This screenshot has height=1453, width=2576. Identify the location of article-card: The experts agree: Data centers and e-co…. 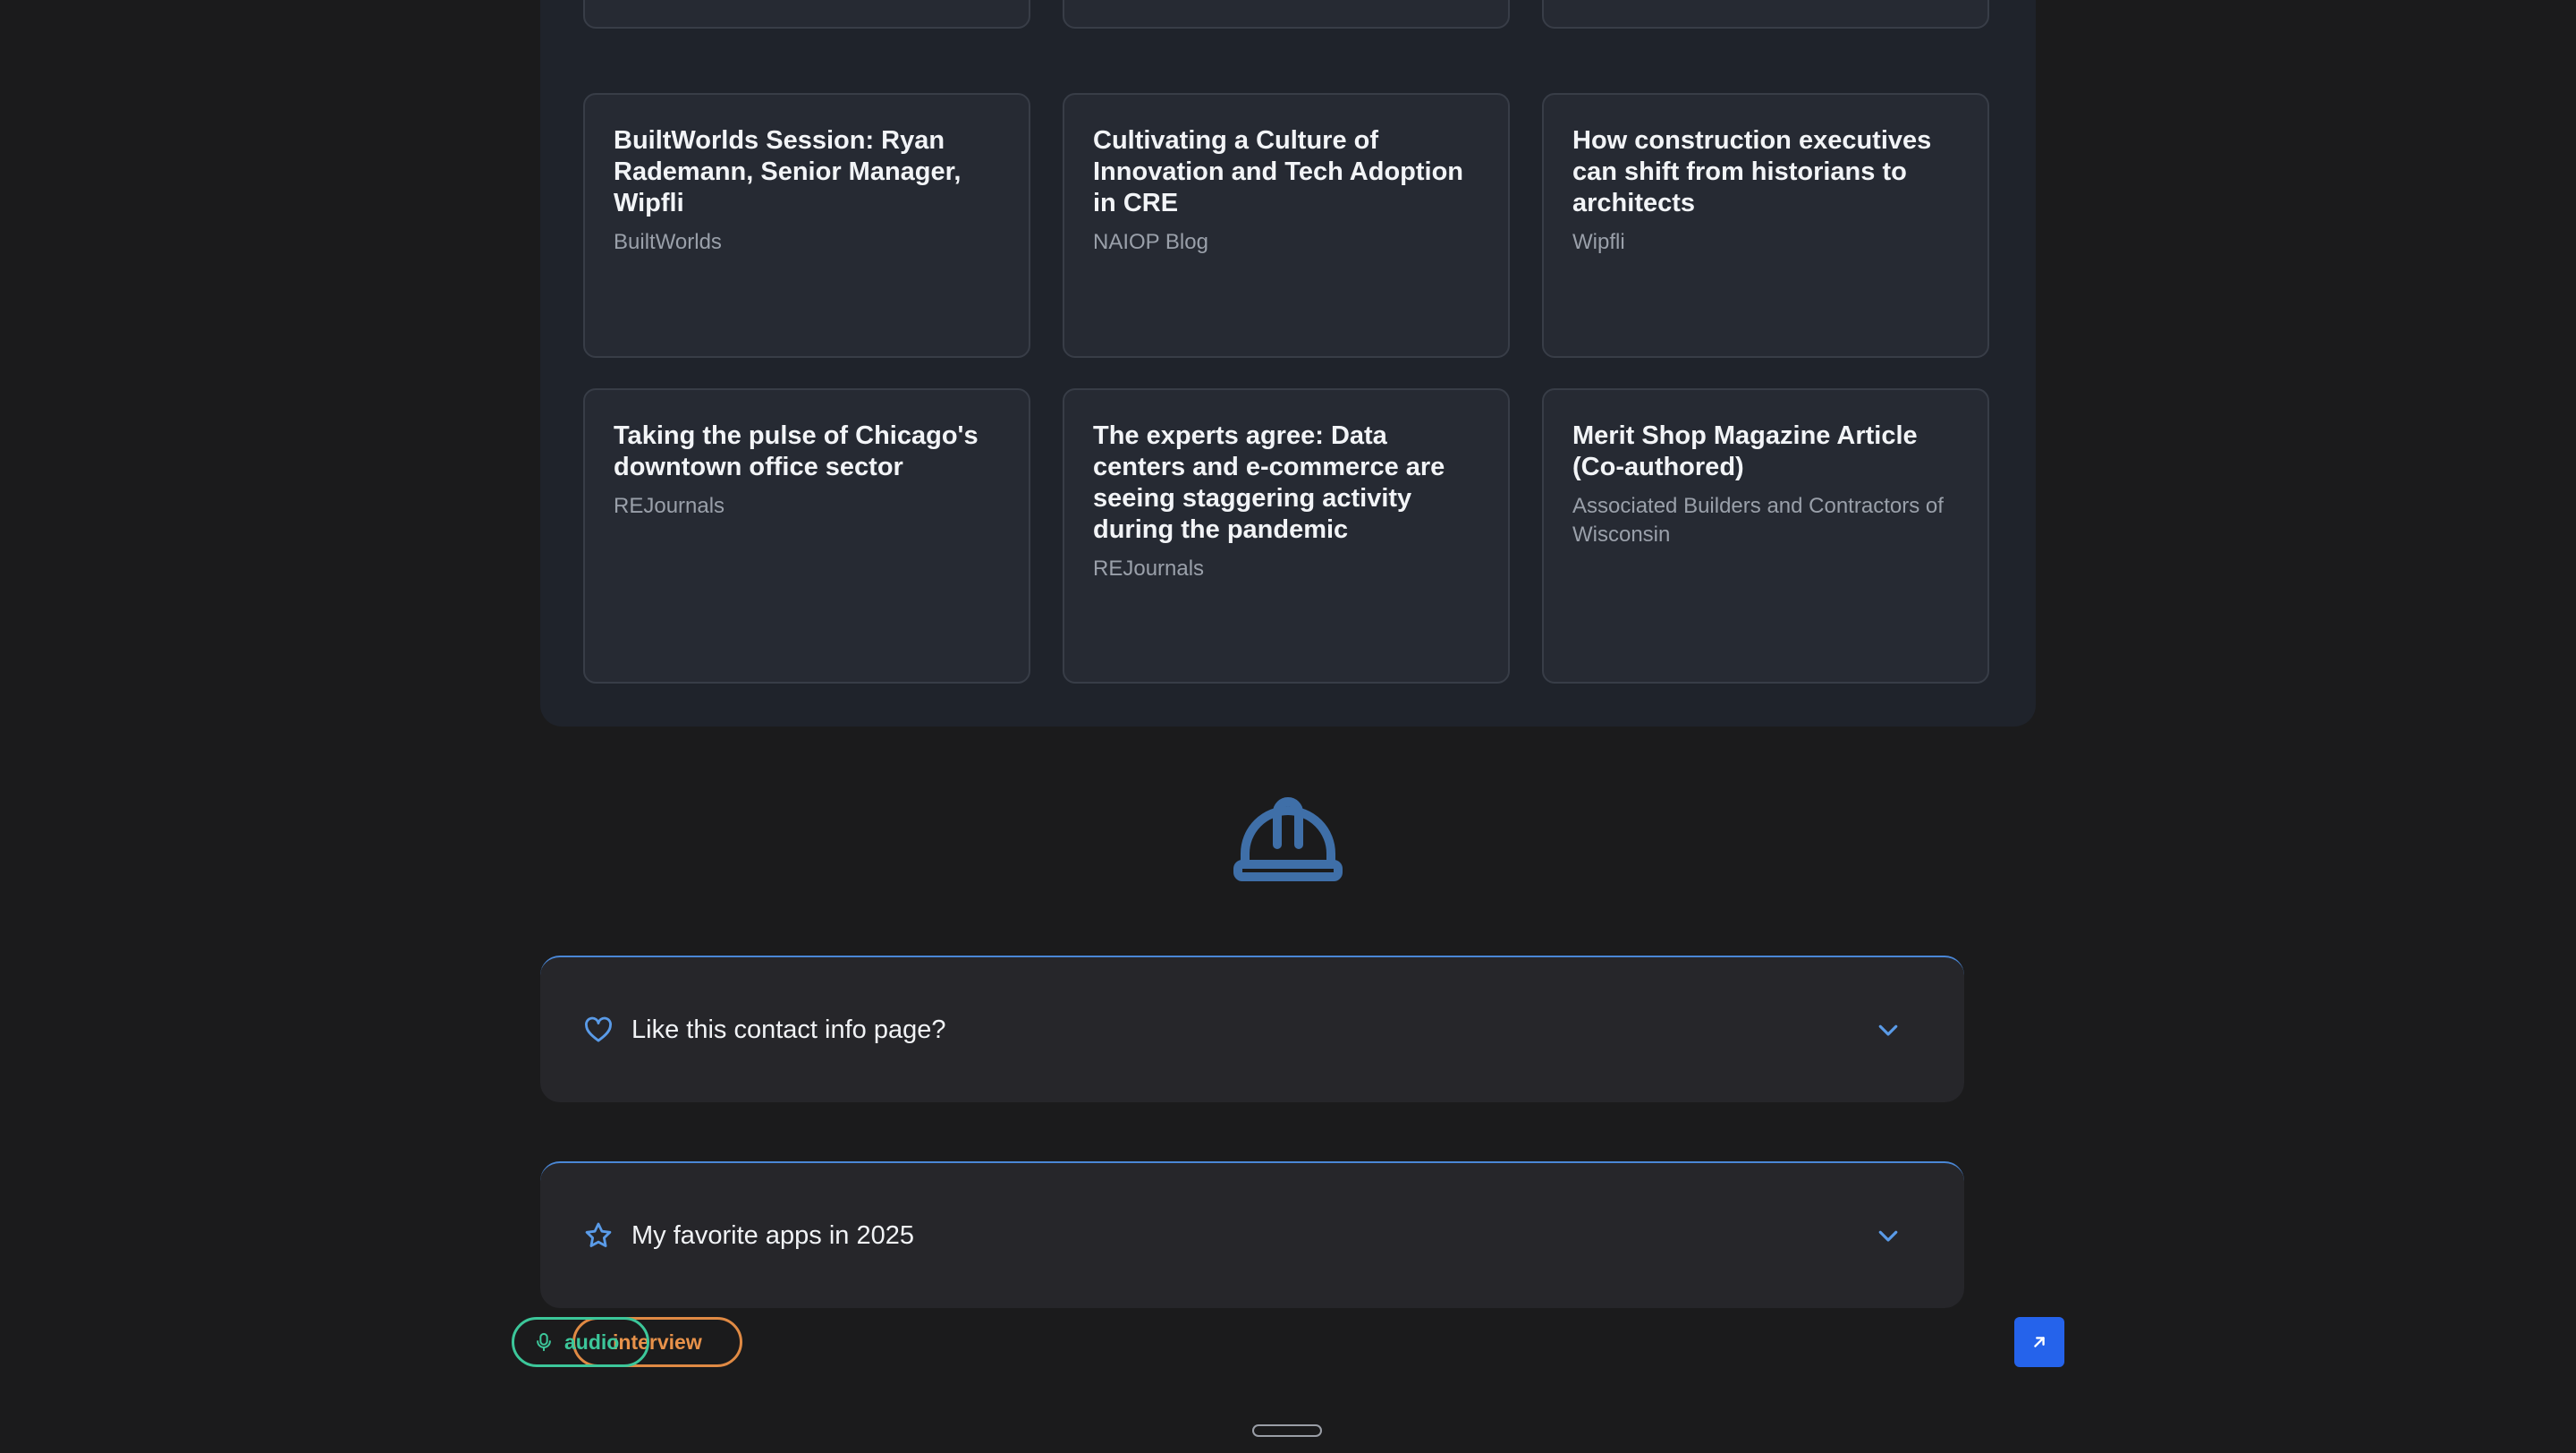
(1286, 536).